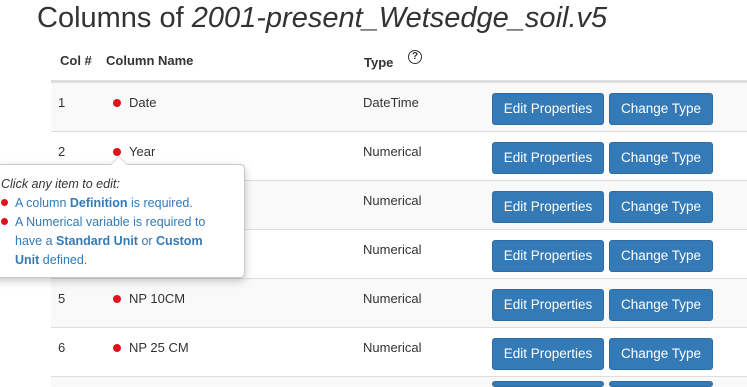 This screenshot has width=747, height=387. I want to click on column-name: NP 25 CM, so click(159, 347).